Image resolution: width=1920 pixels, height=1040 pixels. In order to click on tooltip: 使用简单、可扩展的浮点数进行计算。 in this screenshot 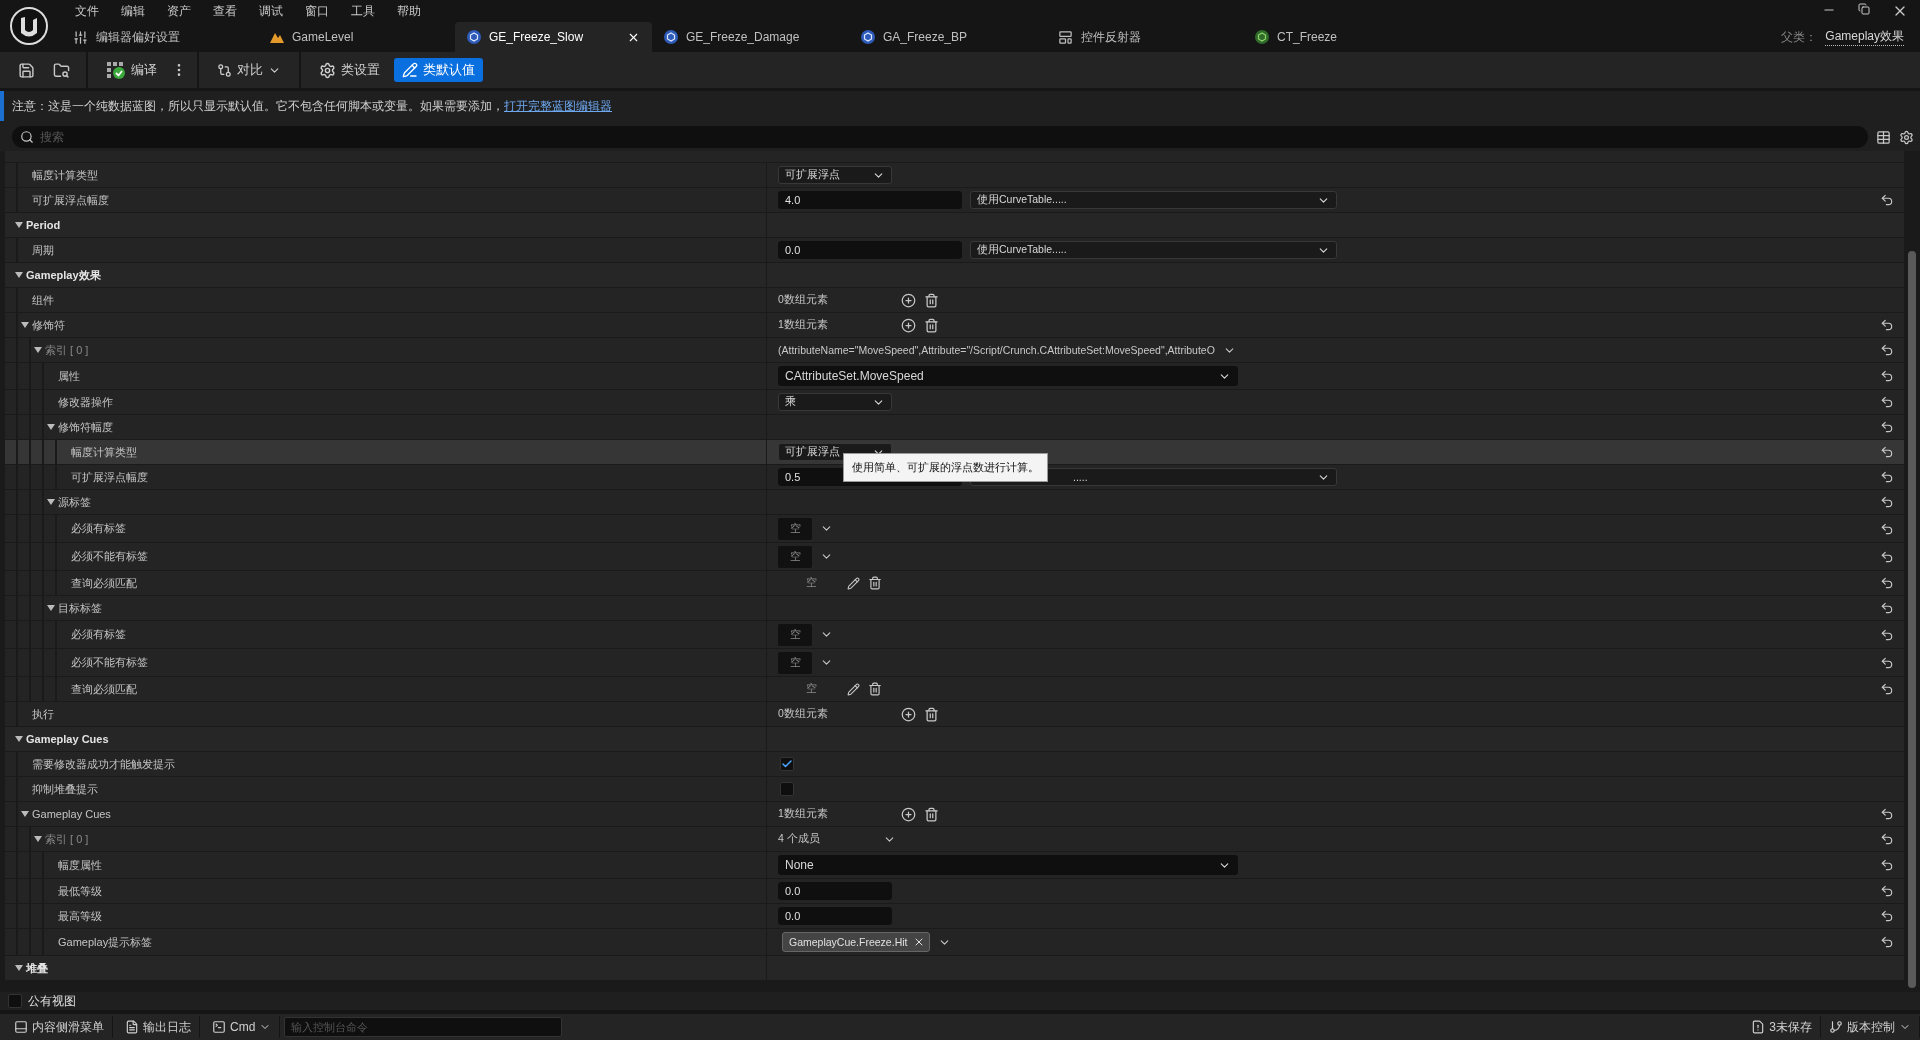, I will do `click(945, 467)`.